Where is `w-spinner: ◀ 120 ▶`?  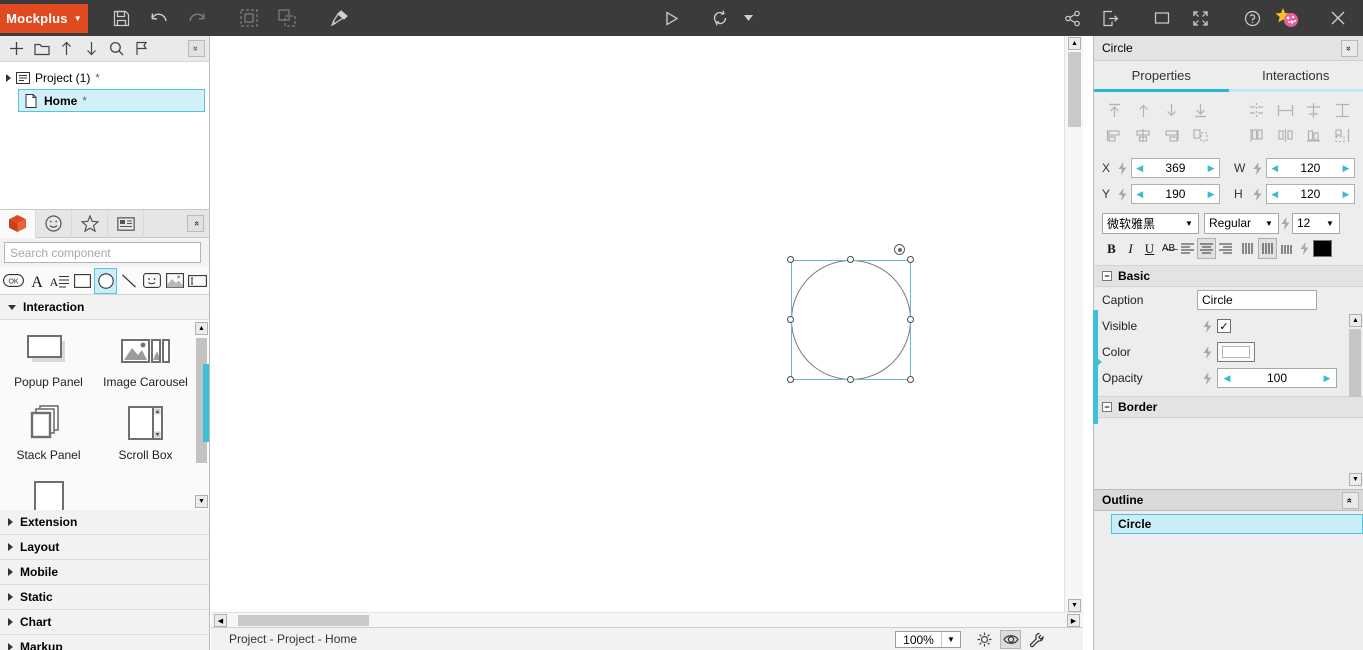
w-spinner: ◀ 120 ▶ is located at coordinates (1310, 168).